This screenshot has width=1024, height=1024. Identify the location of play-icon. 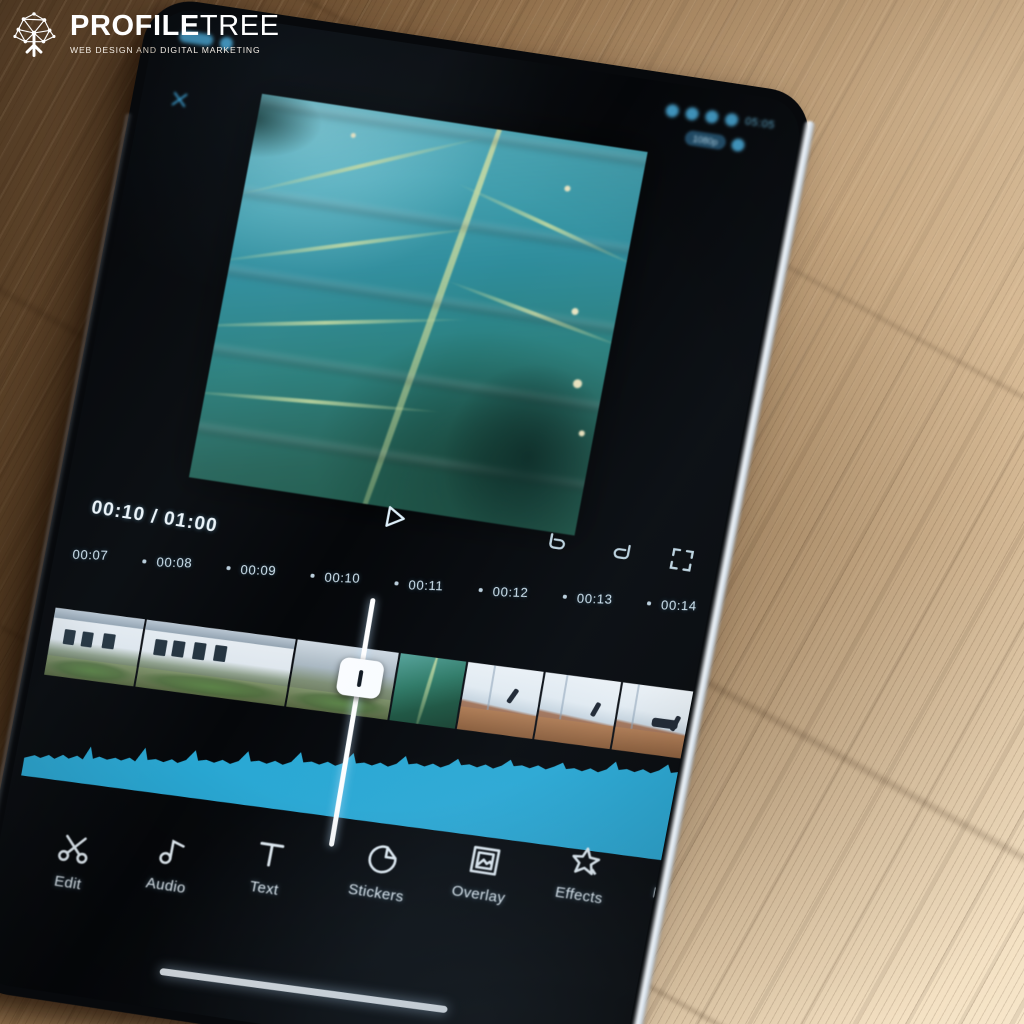
(395, 516).